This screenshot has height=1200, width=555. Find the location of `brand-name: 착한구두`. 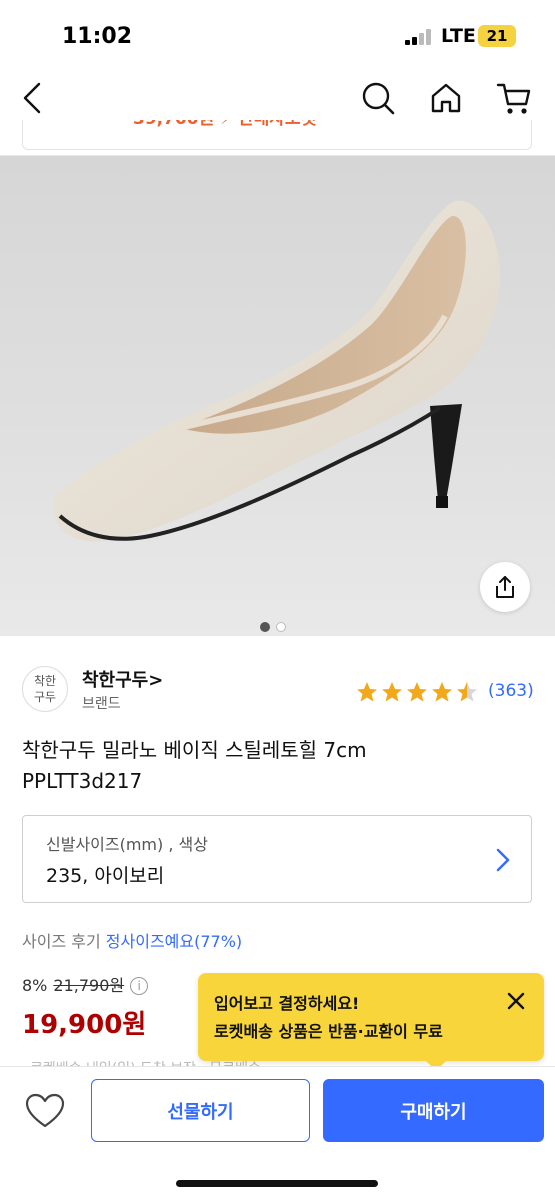

brand-name: 착한구두 is located at coordinates (115, 680).